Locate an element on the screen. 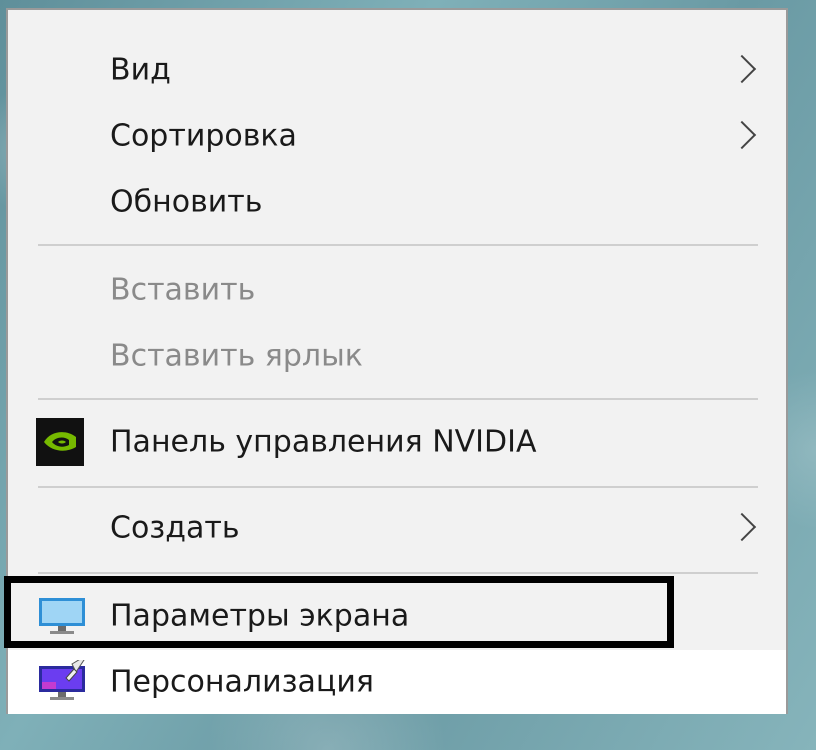  menu-item-view: Вид is located at coordinates (397, 70).